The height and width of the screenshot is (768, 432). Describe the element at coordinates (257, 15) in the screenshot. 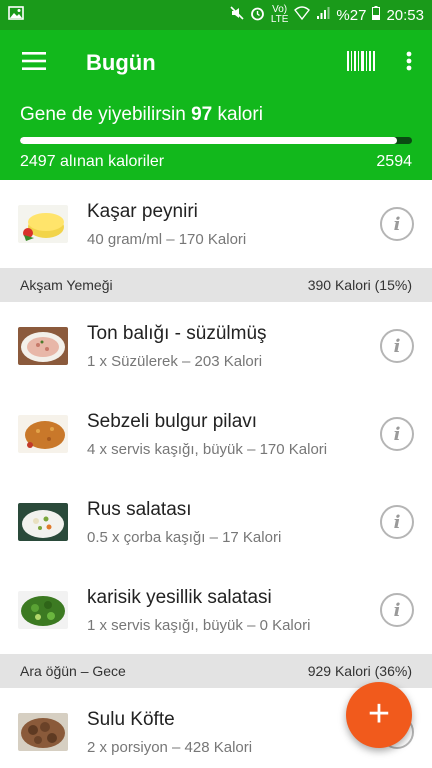

I see `alarm-icon` at that location.